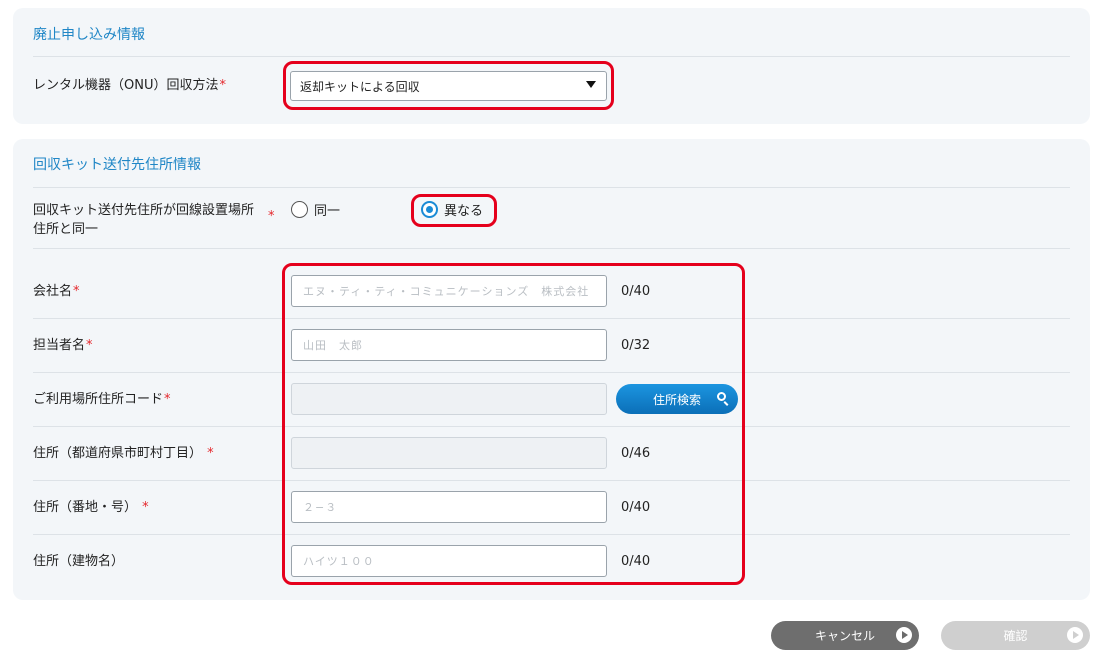  Describe the element at coordinates (144, 220) in the screenshot. I see `same-address-label: 回収キット送付先住所が回線設置場所 住所と同一` at that location.